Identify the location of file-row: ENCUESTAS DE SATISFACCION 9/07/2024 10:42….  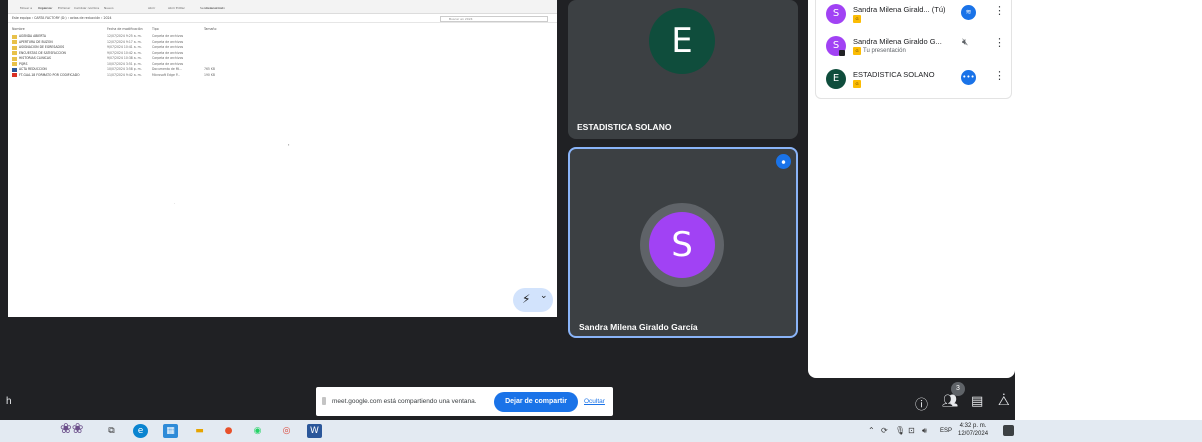
(122, 53).